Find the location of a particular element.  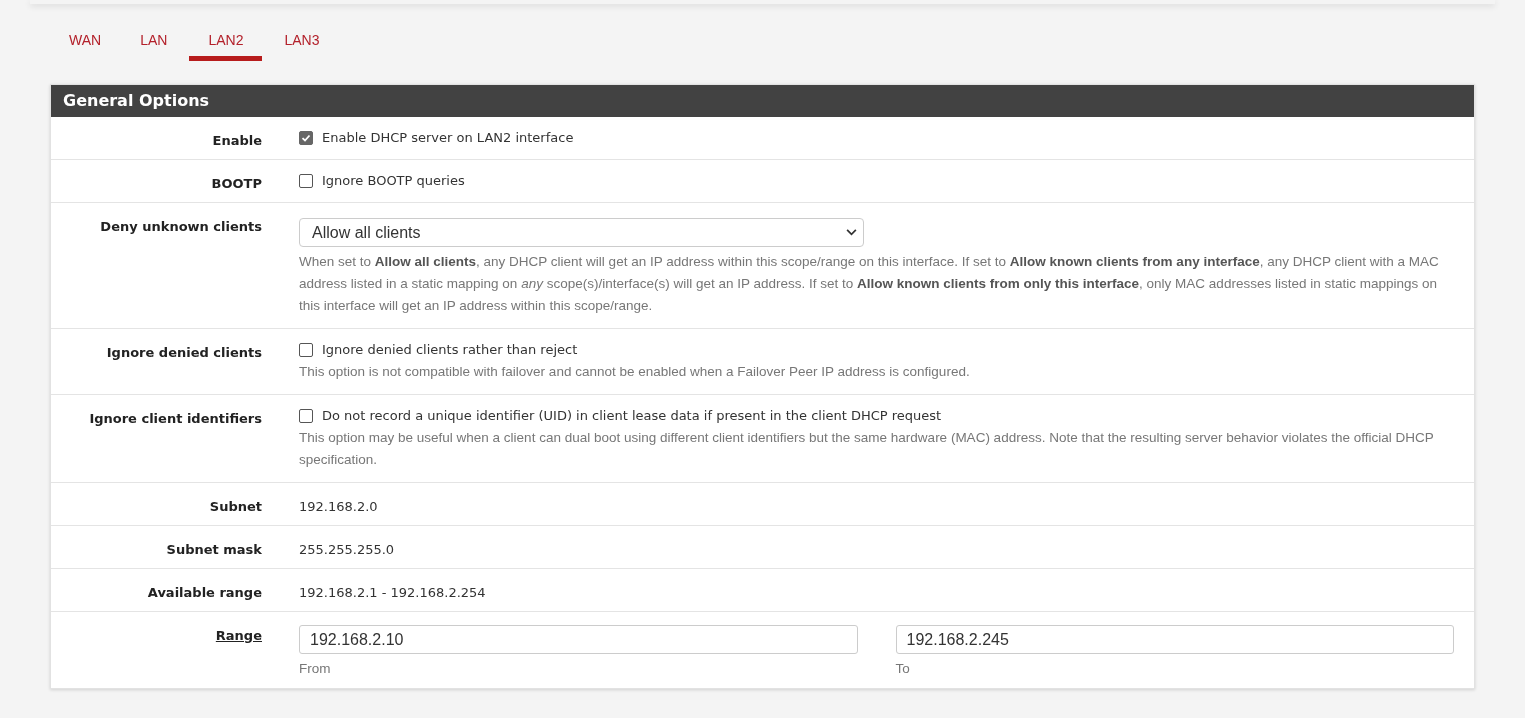

checkmark-icon is located at coordinates (306, 137).